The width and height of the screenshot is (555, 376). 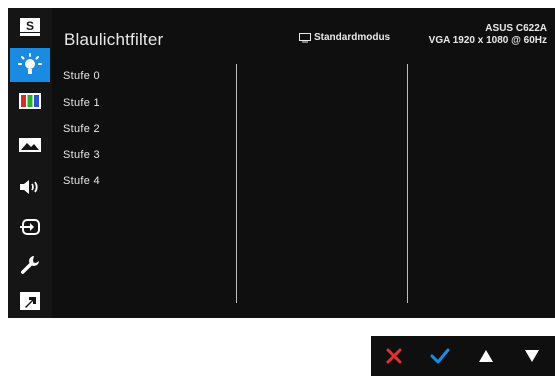 I want to click on input-select-icon, so click(x=30, y=227).